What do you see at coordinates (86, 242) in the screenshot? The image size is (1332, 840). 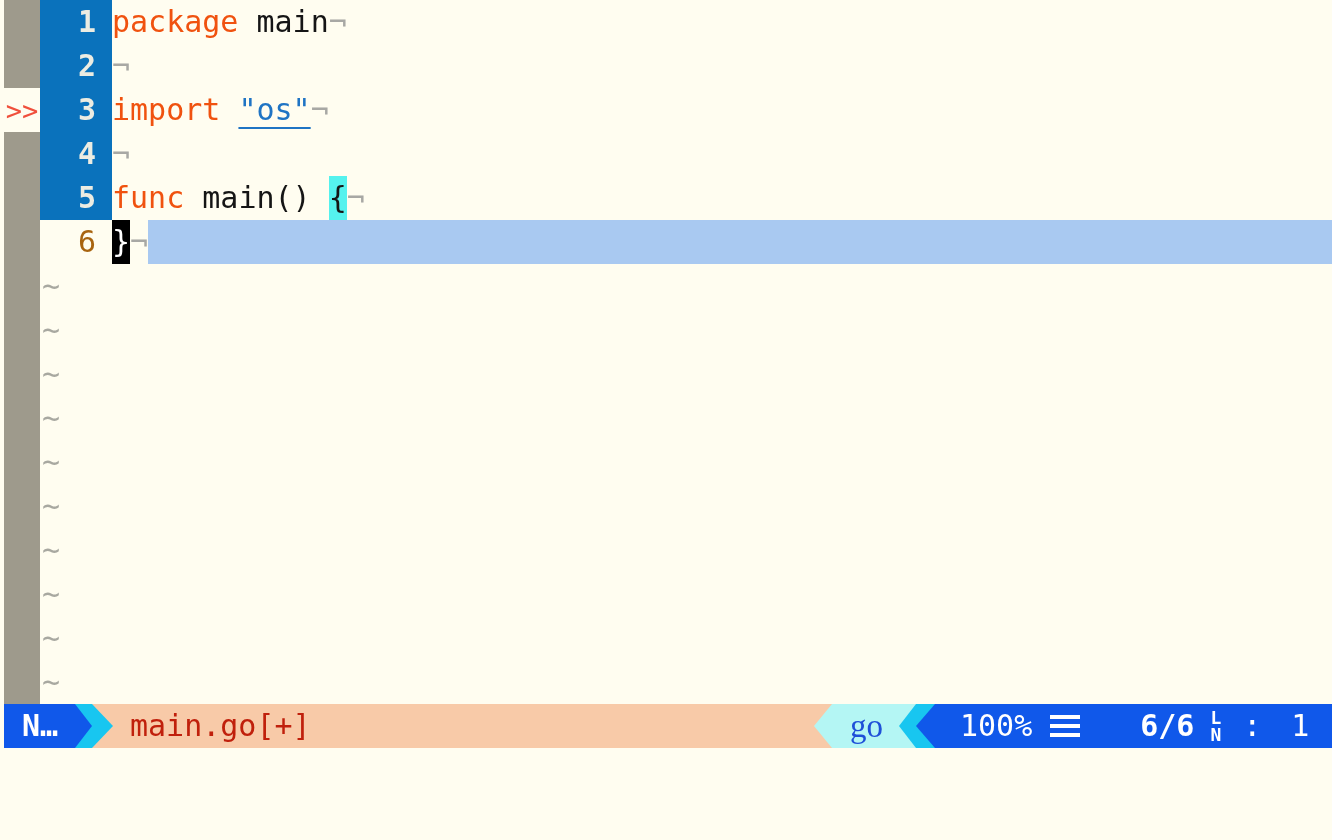 I see `line-number: 6` at bounding box center [86, 242].